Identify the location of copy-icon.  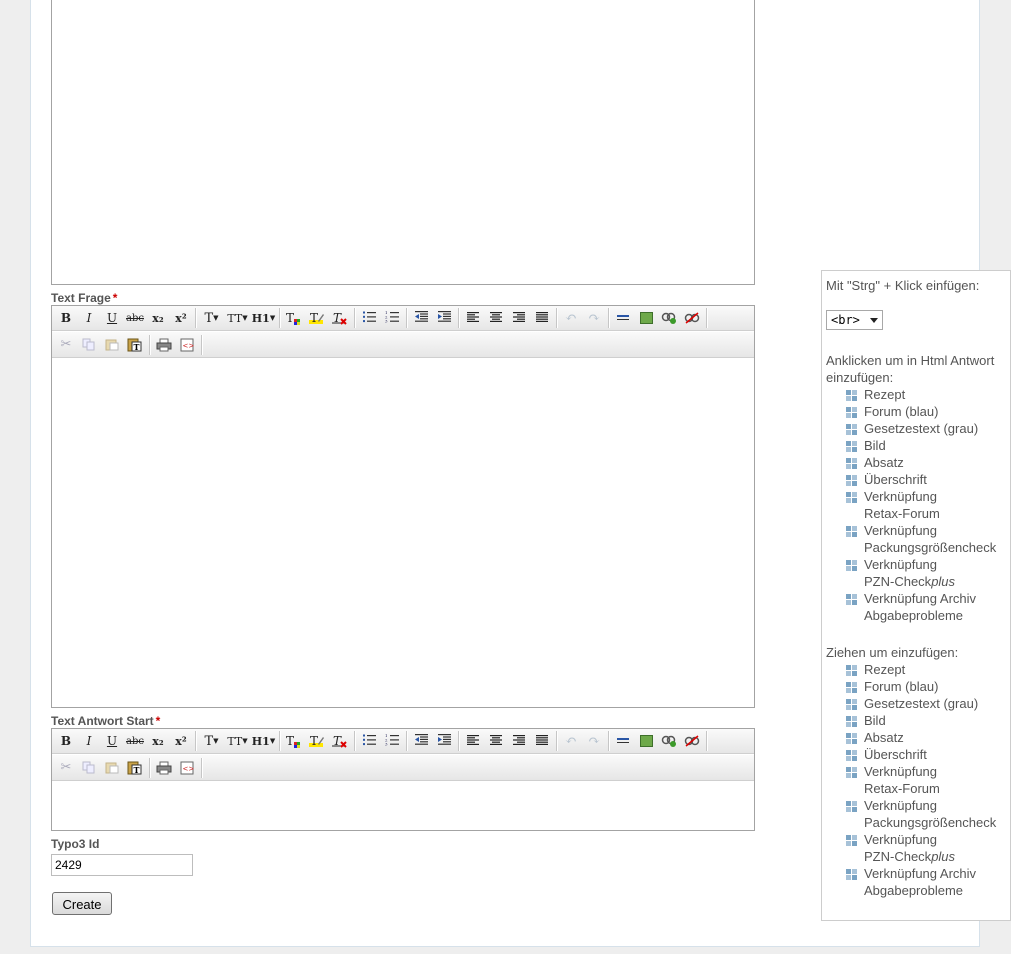
(88, 344).